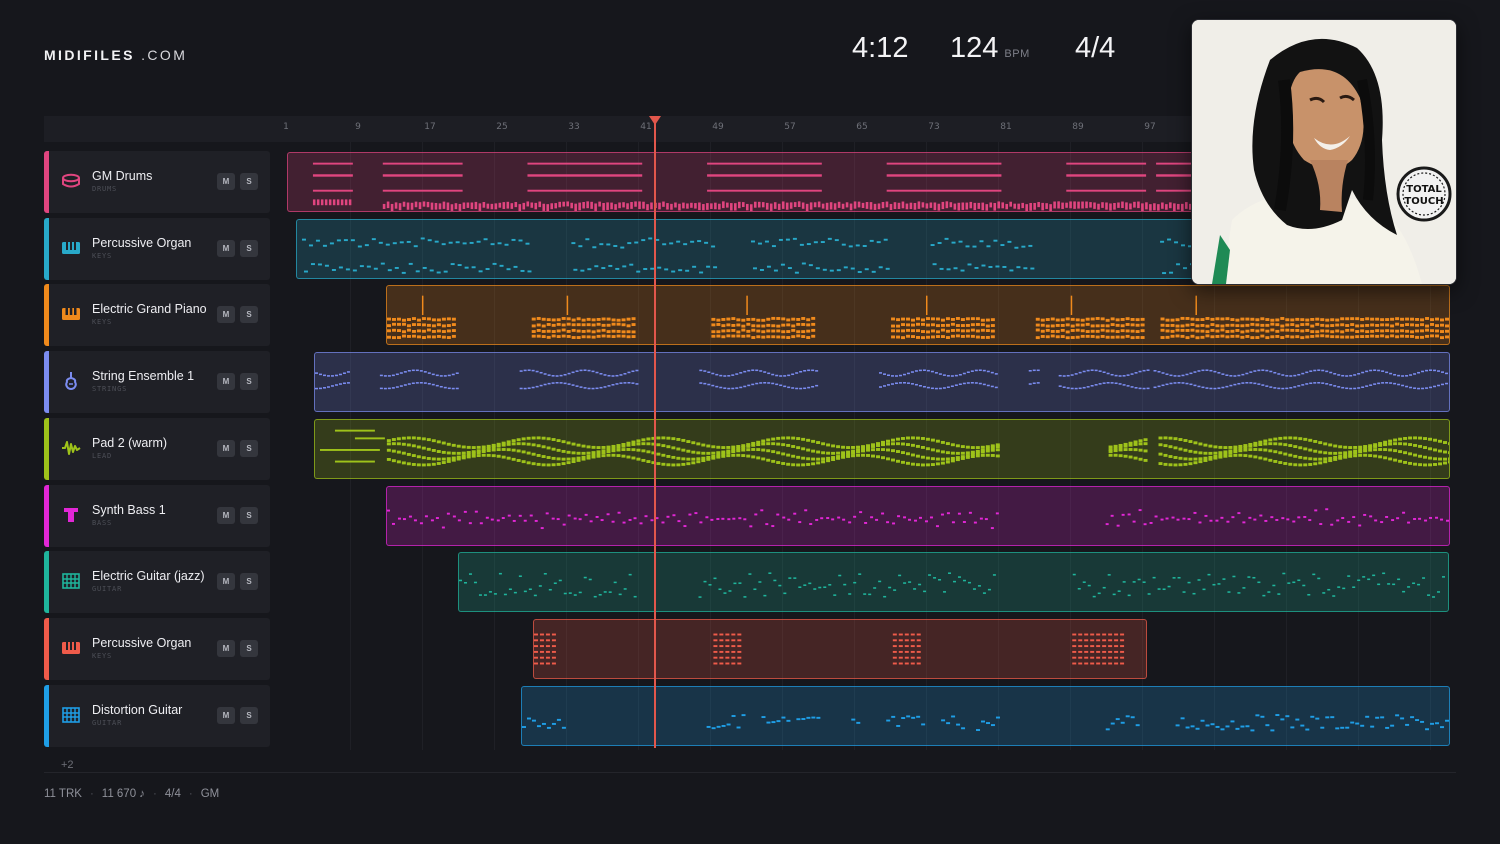  Describe the element at coordinates (157, 515) in the screenshot. I see `track-header: Synth Bass 1 BASS M S` at that location.